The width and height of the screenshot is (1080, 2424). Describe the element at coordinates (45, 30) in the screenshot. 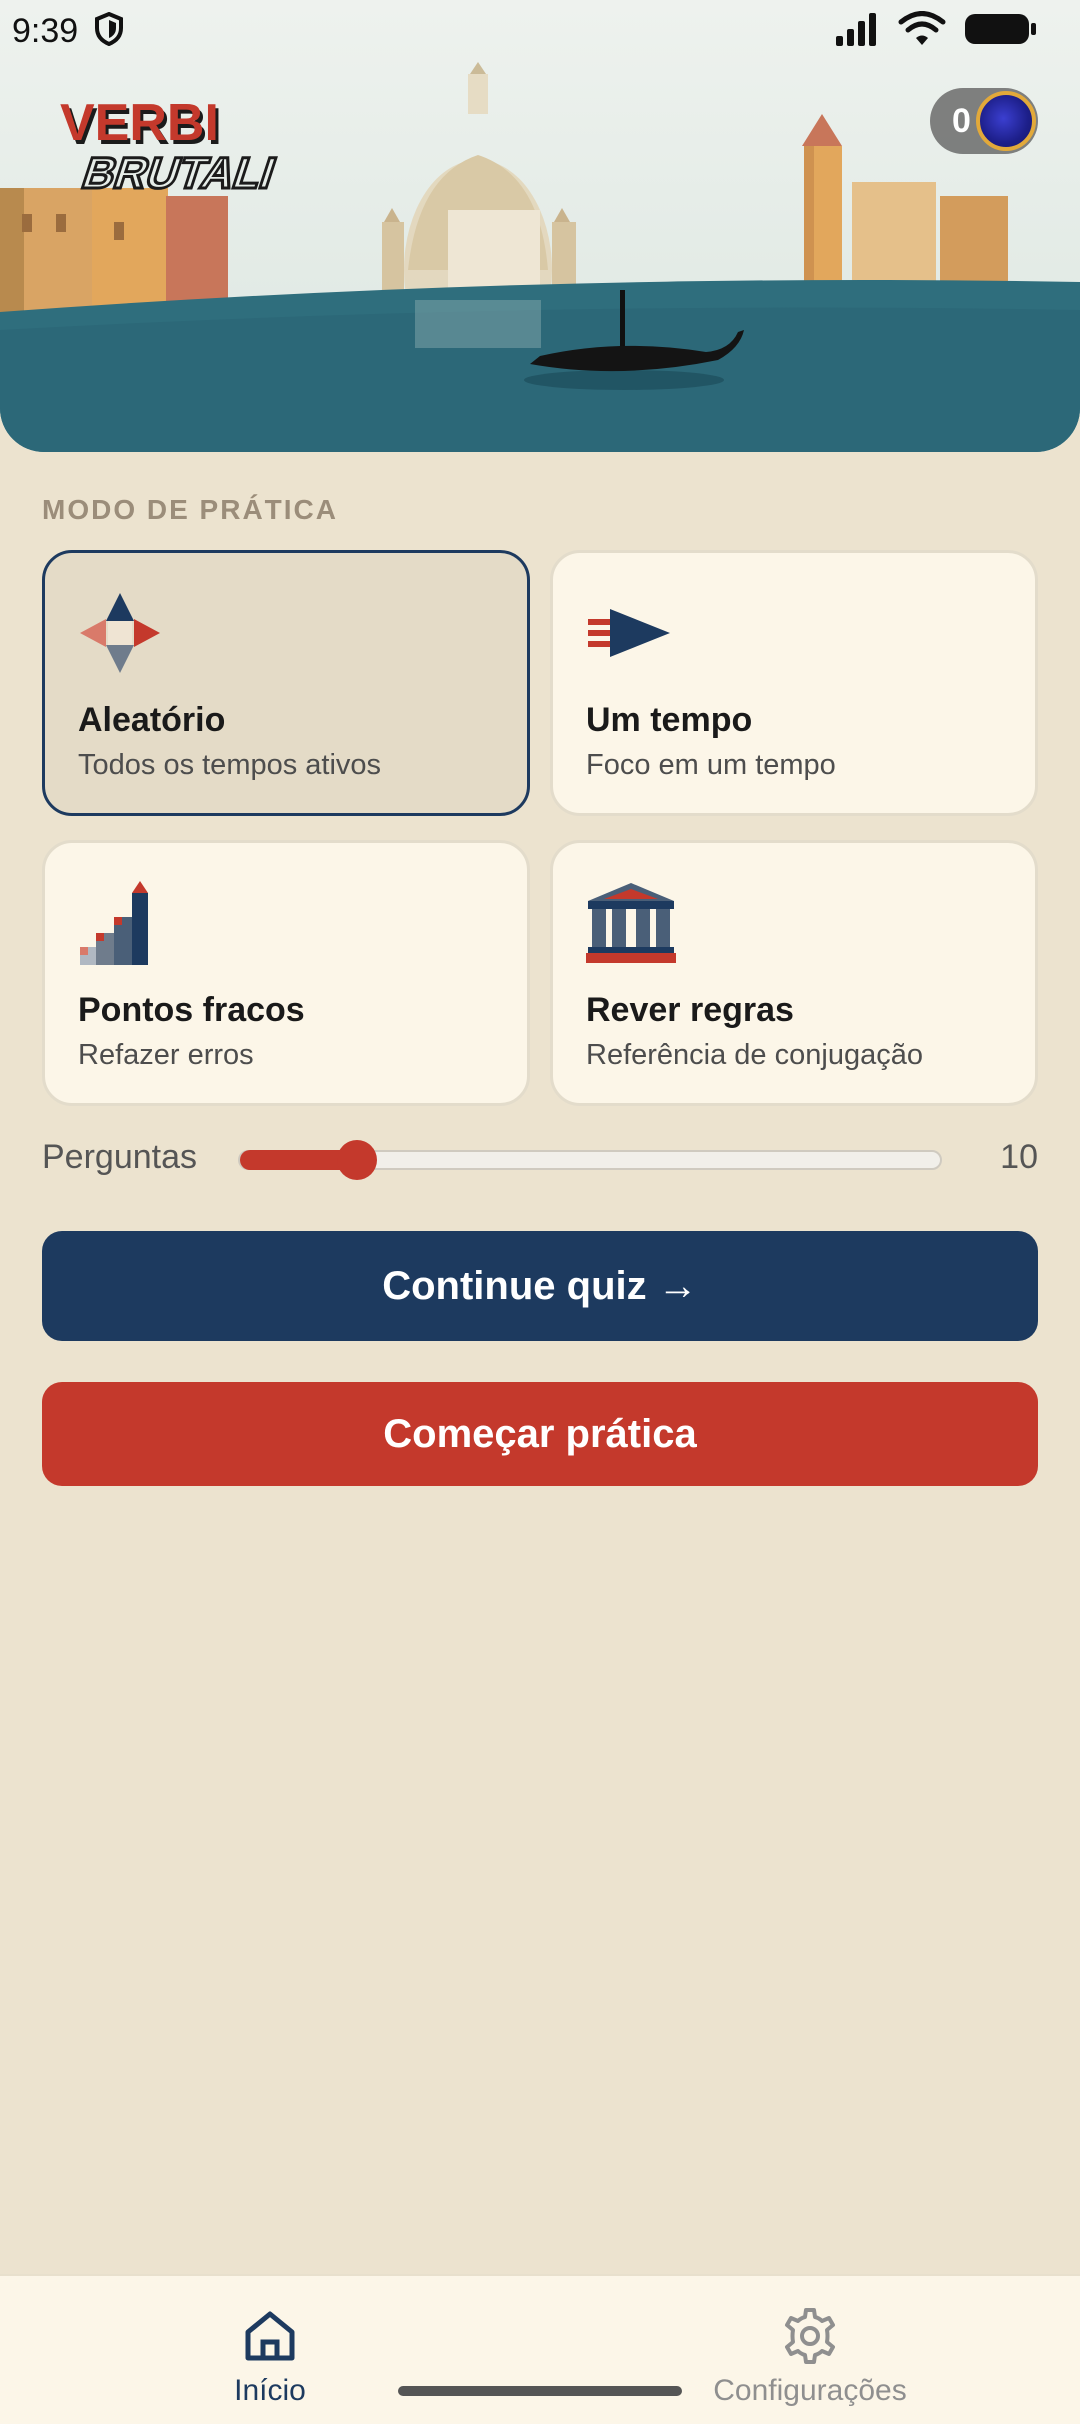

I see `clock: 9:39` at that location.